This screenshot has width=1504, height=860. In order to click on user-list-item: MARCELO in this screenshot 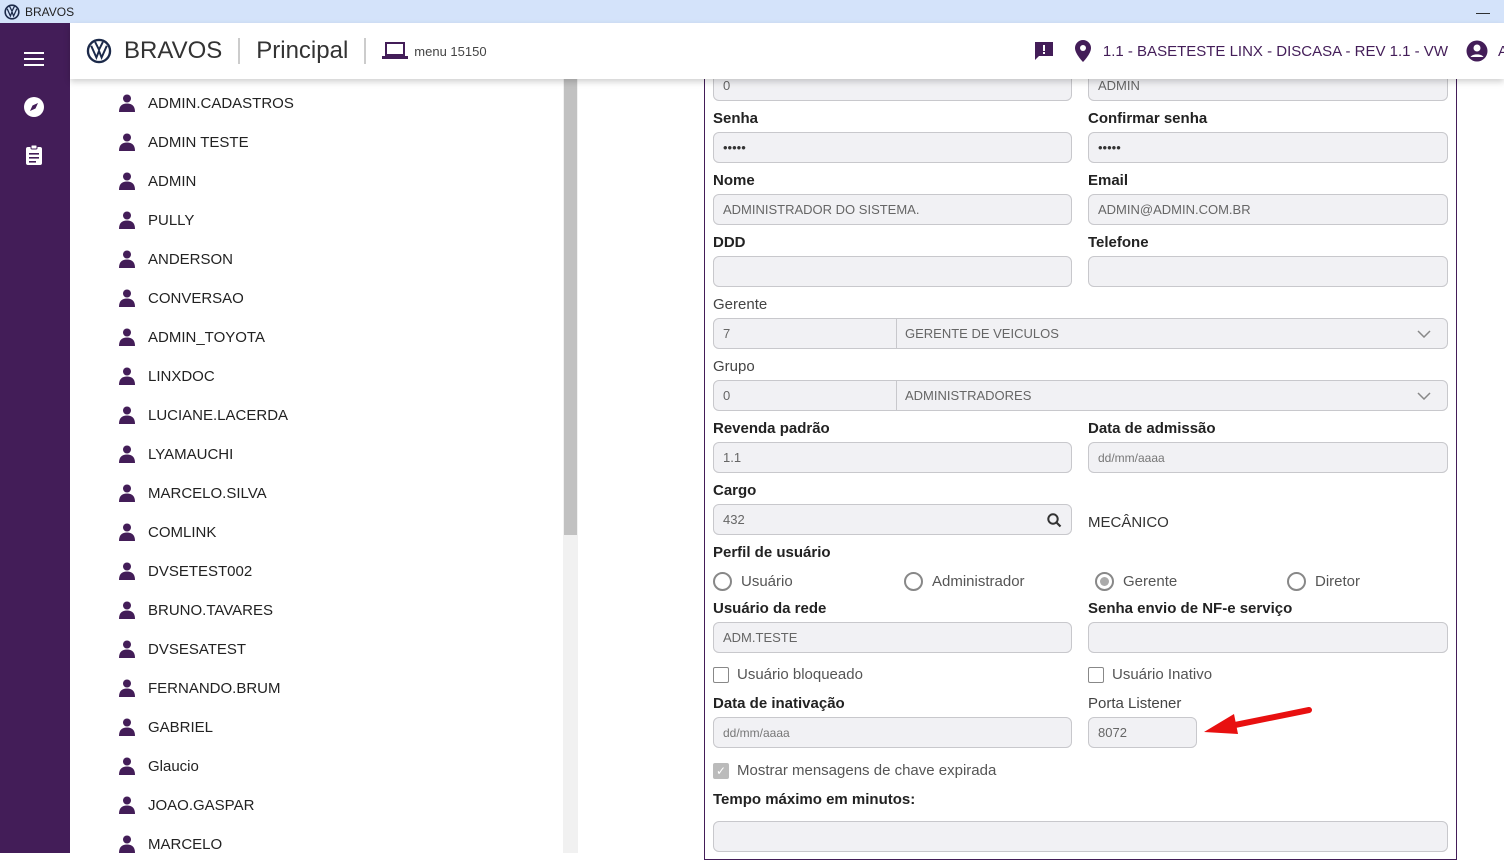, I will do `click(170, 842)`.